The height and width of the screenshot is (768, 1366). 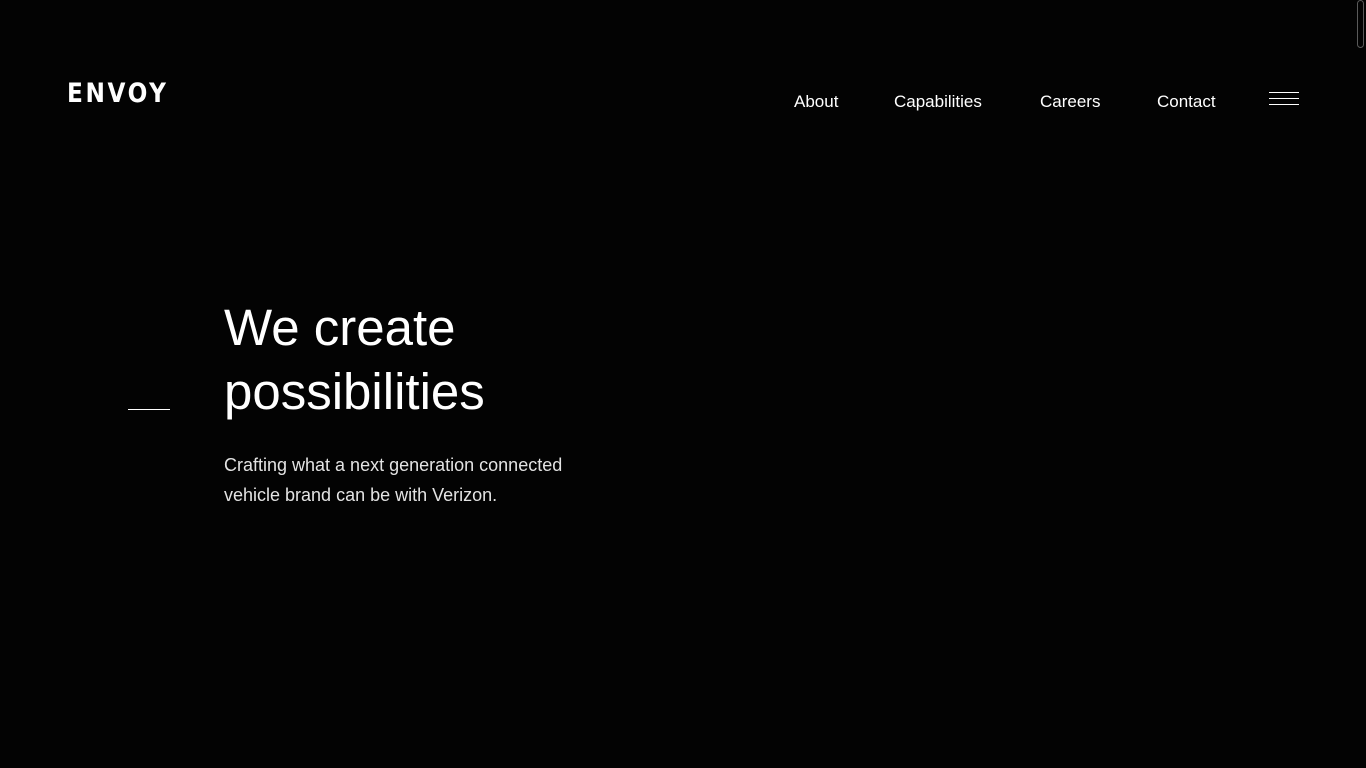 What do you see at coordinates (149, 409) in the screenshot?
I see `hero-divider-line` at bounding box center [149, 409].